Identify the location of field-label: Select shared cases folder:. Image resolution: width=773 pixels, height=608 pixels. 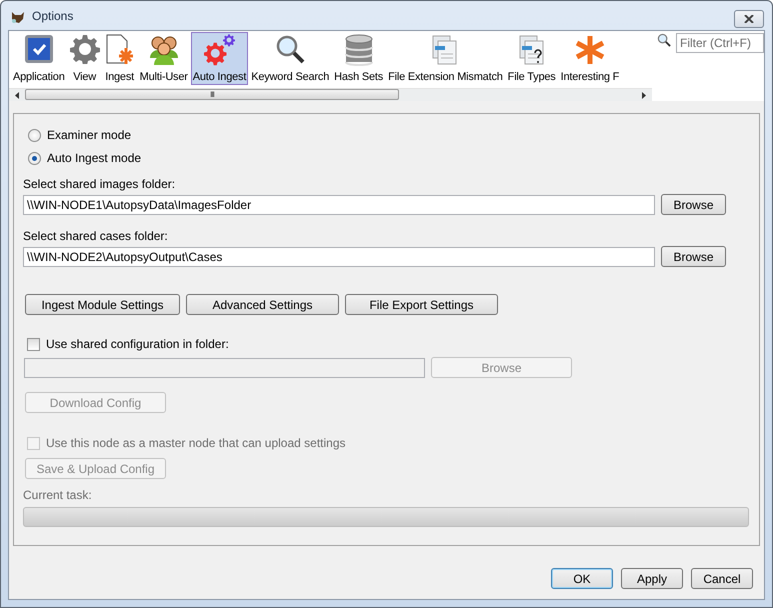
(95, 236).